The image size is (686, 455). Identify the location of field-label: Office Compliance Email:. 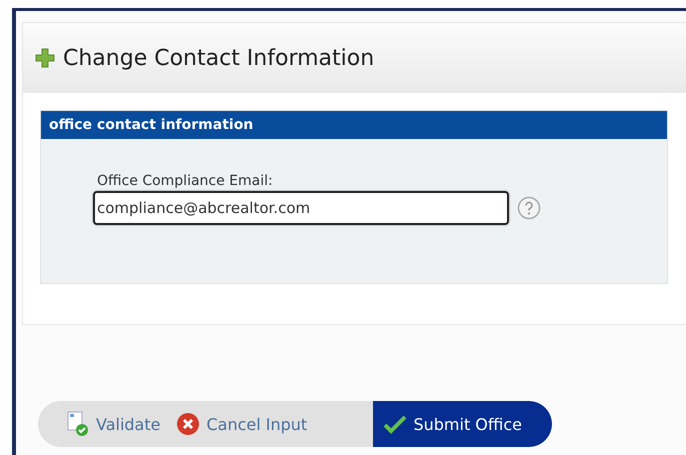
(185, 181).